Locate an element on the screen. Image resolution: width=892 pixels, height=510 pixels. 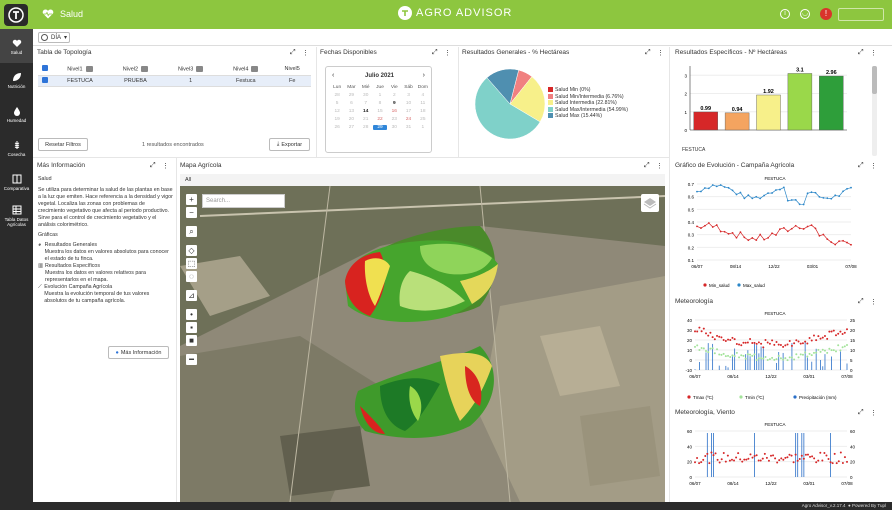
select-icon: ⬚ is located at coordinates (191, 263).